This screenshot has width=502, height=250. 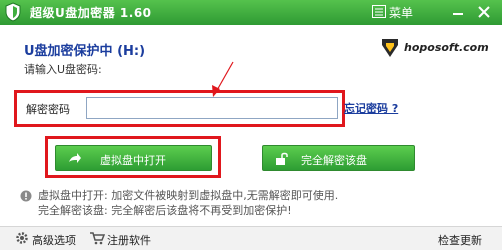 I want to click on minimize-icon, so click(x=458, y=12).